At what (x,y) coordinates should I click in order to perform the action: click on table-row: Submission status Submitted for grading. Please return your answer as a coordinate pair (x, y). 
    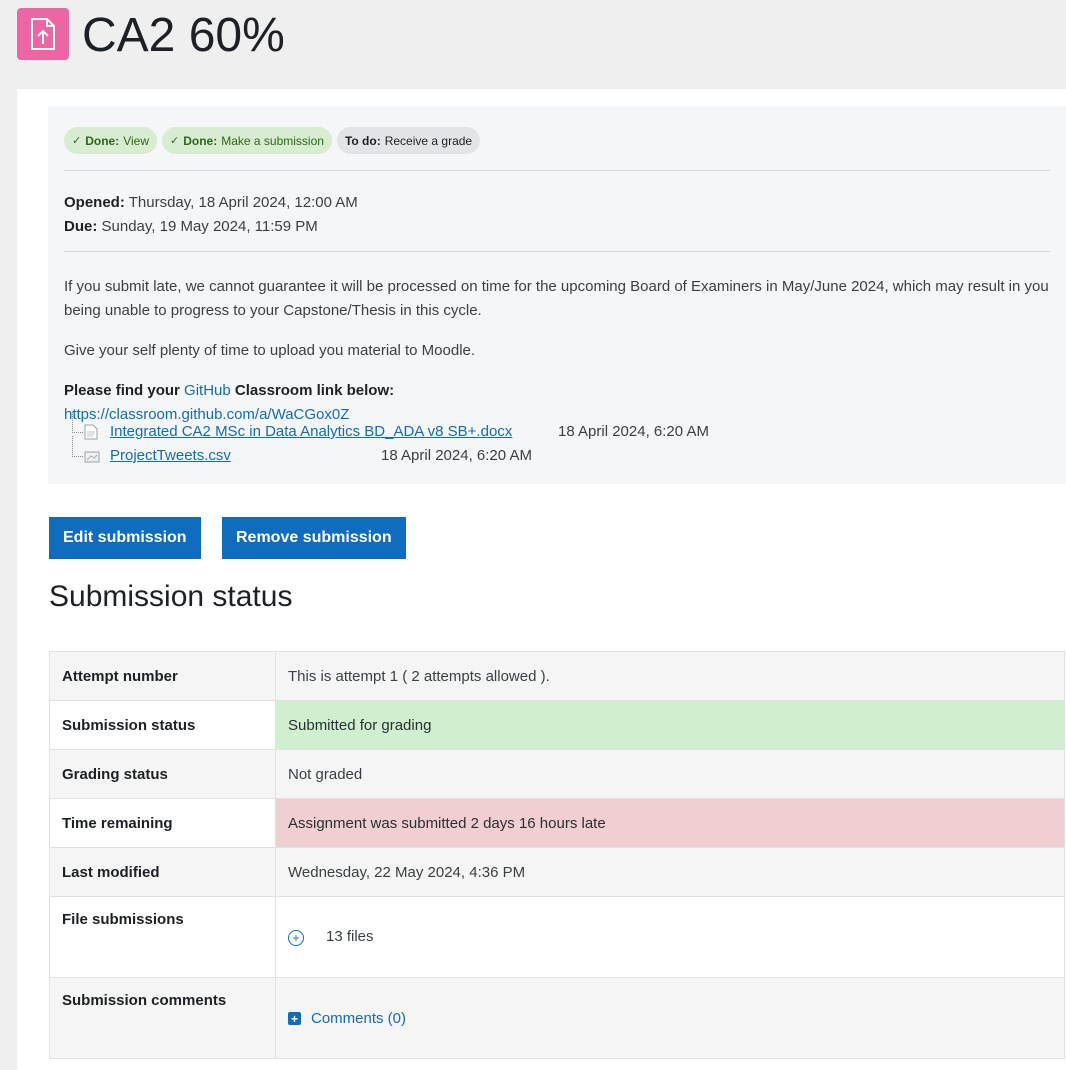
    Looking at the image, I should click on (557, 725).